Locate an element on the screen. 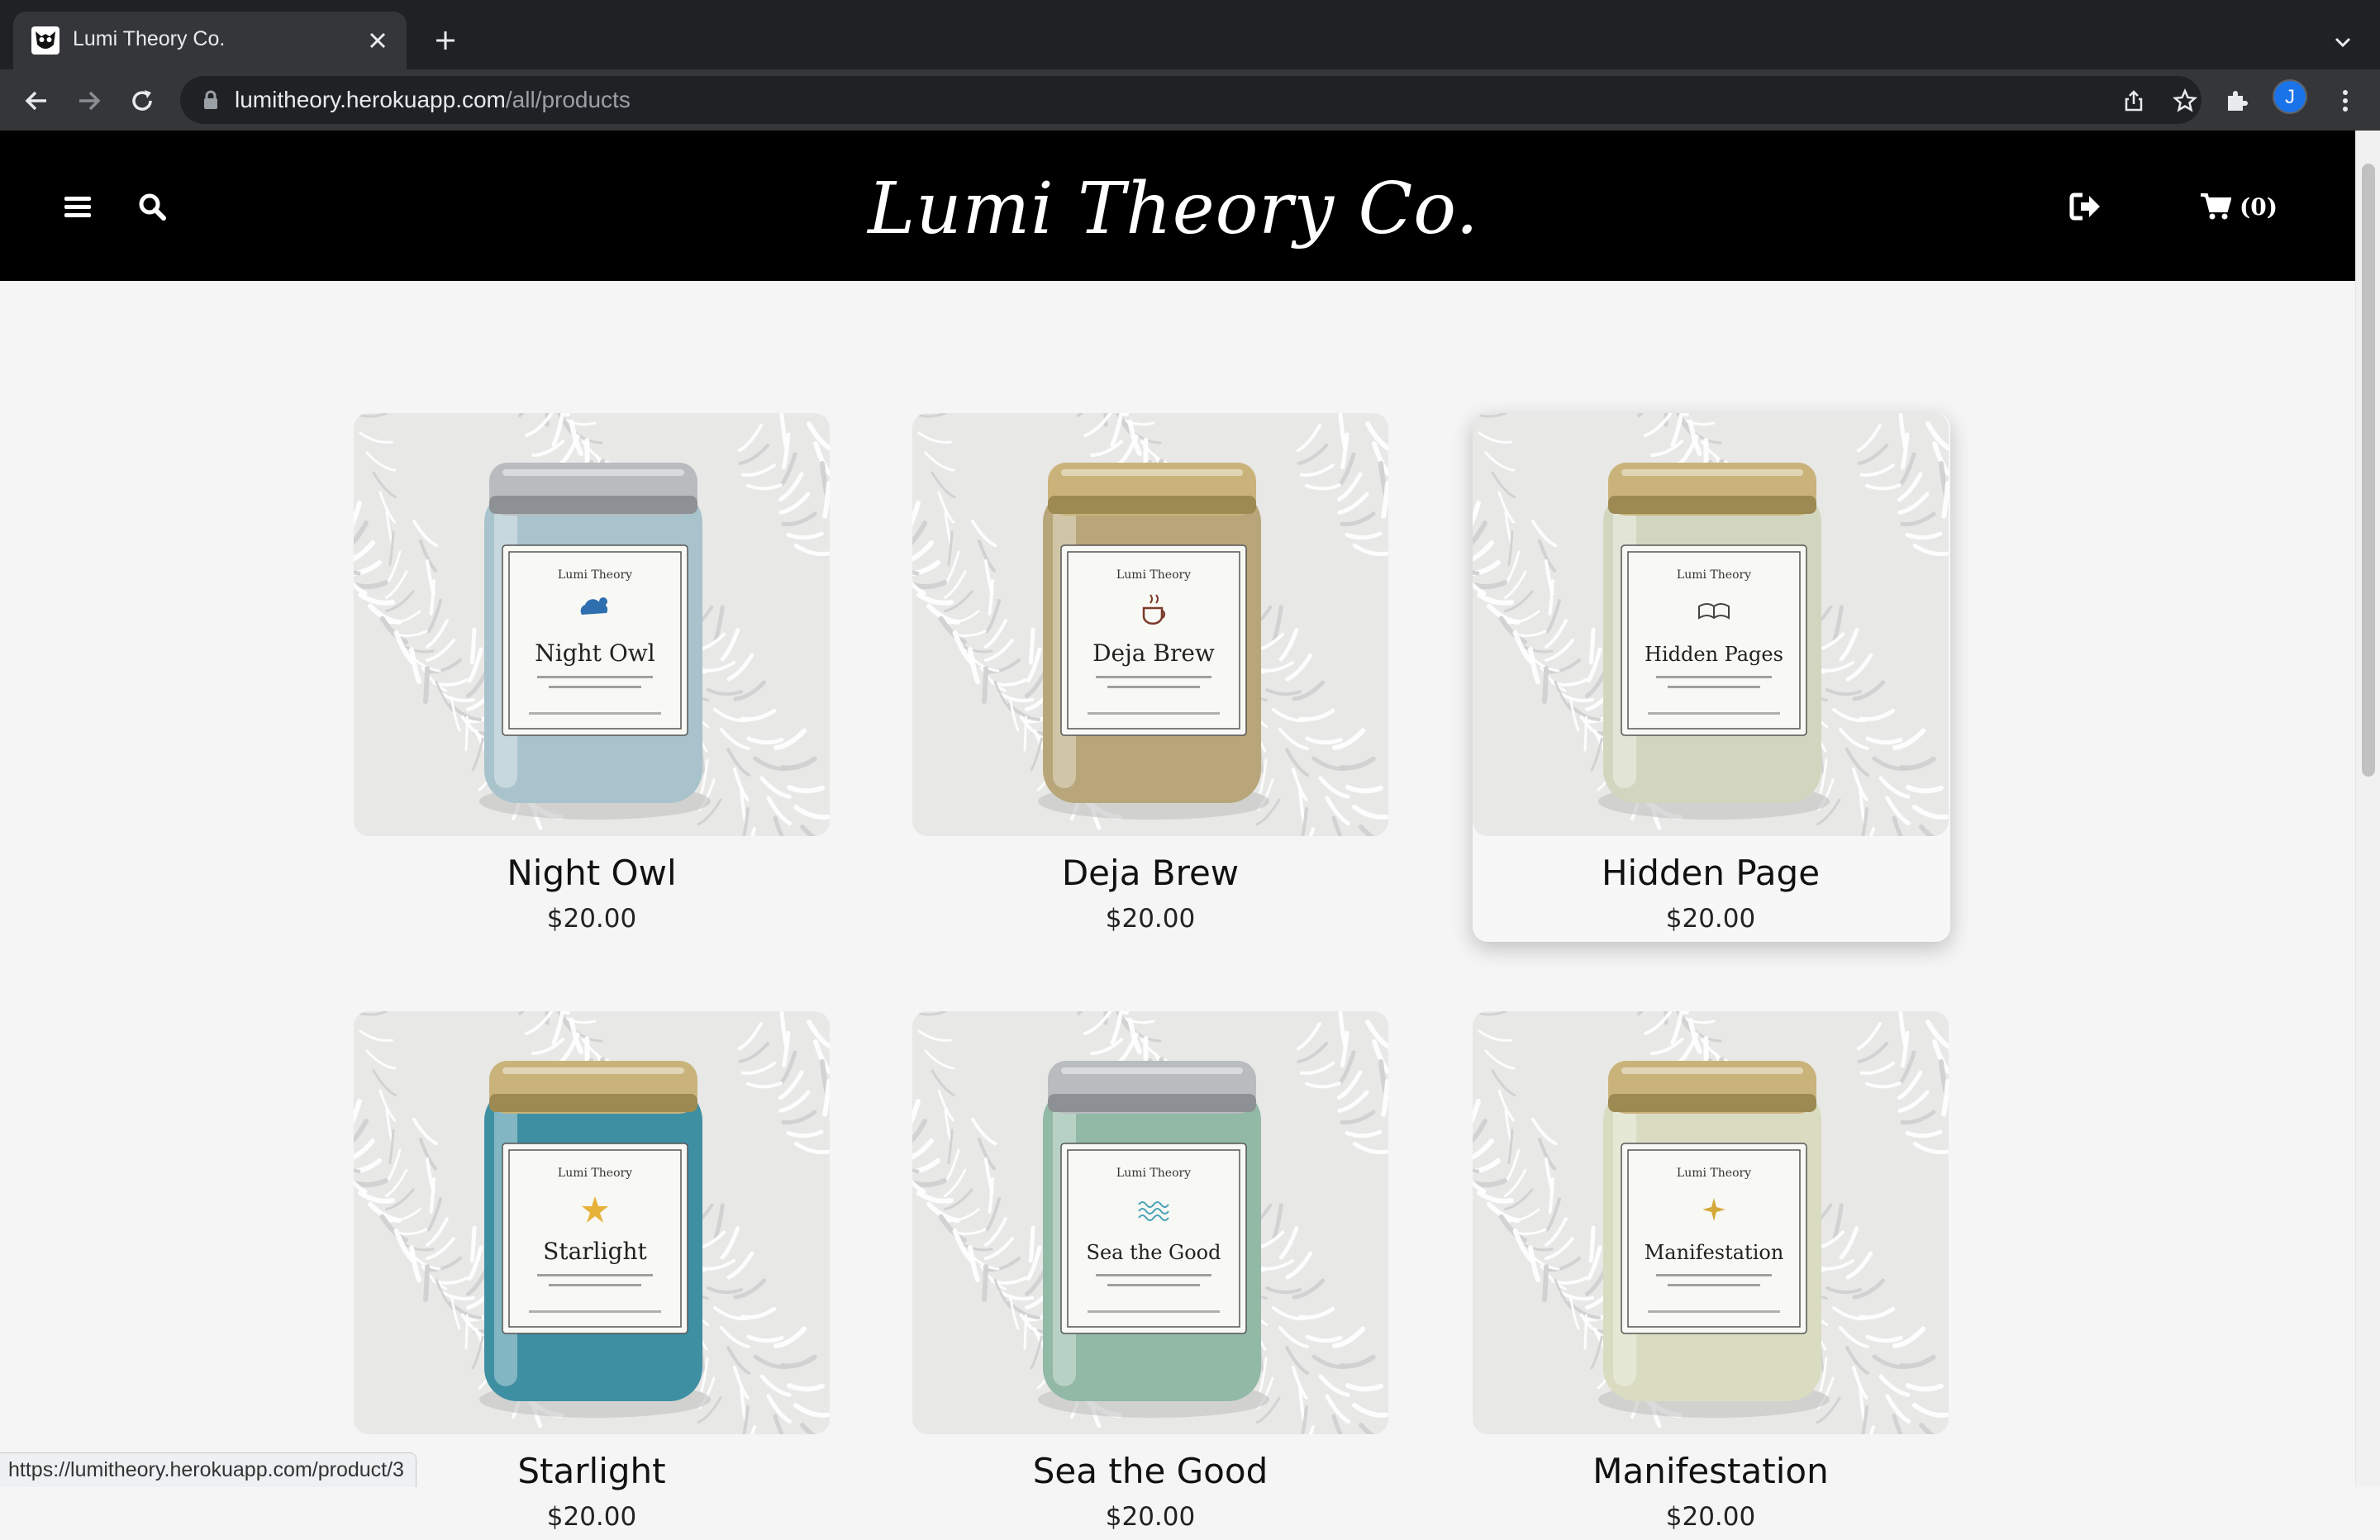 This screenshot has height=1540, width=2380. browser-toolbar: lumitheory.herokuapp.com/all/products is located at coordinates (1190, 100).